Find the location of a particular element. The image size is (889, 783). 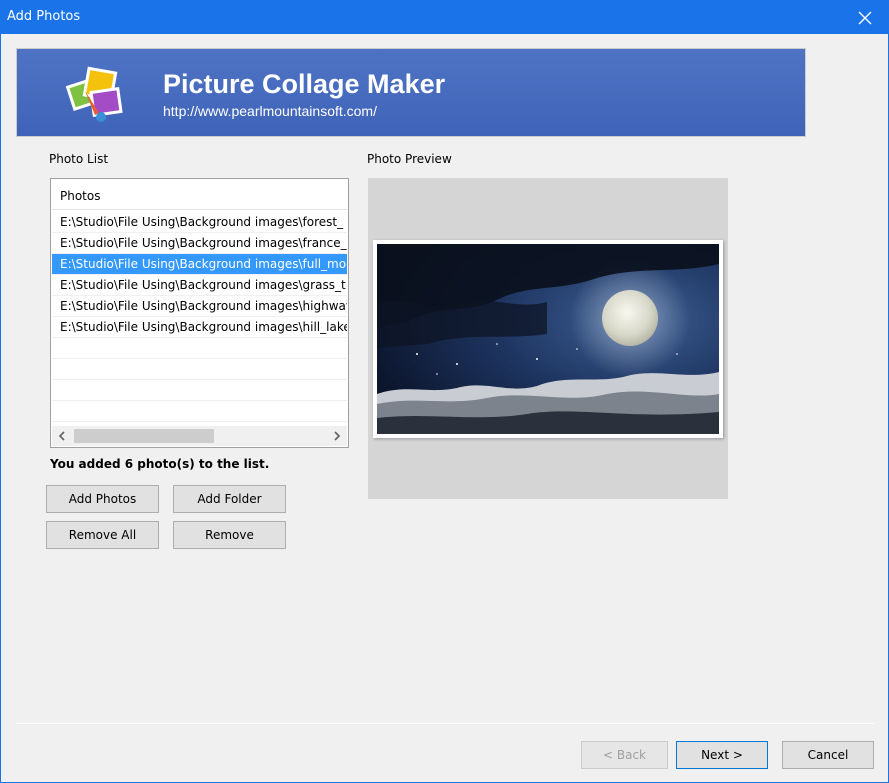

remove-button: Remove is located at coordinates (229, 535).